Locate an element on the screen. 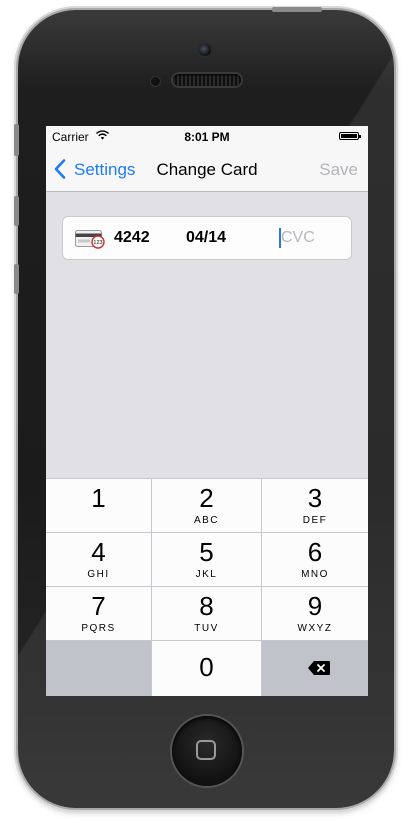 The image size is (414, 834). key-digit: 9 is located at coordinates (315, 606).